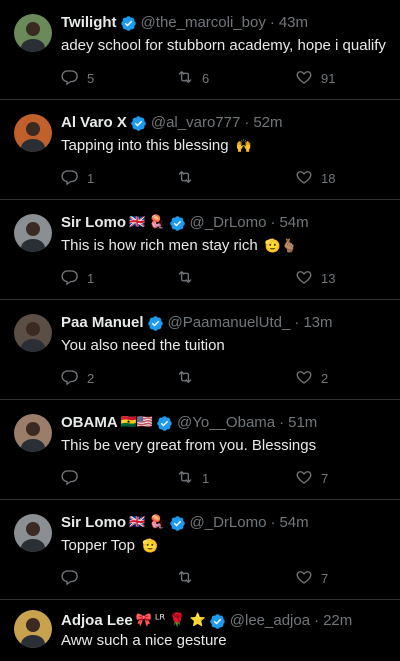 This screenshot has width=400, height=661. I want to click on tweet-text-content: This be very great from you. Blessings, so click(189, 445).